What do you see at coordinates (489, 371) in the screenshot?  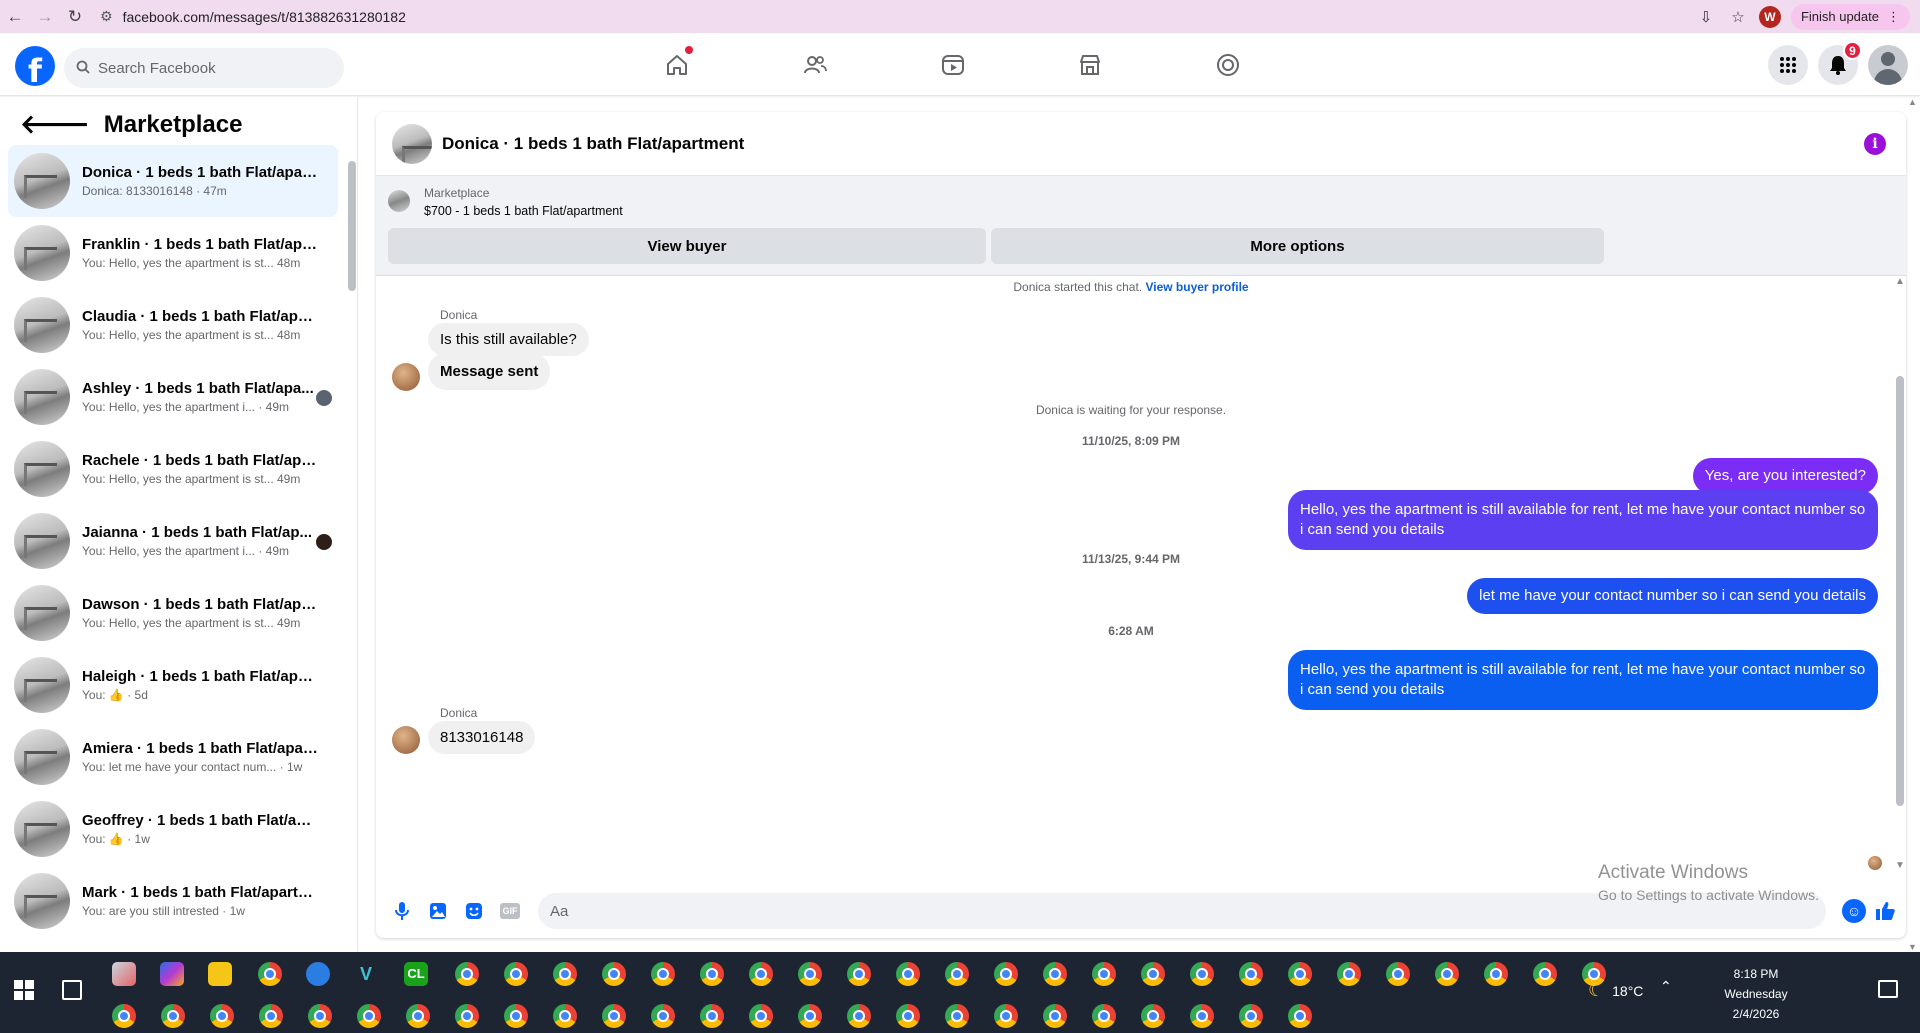 I see `incoming-message: Message sent` at bounding box center [489, 371].